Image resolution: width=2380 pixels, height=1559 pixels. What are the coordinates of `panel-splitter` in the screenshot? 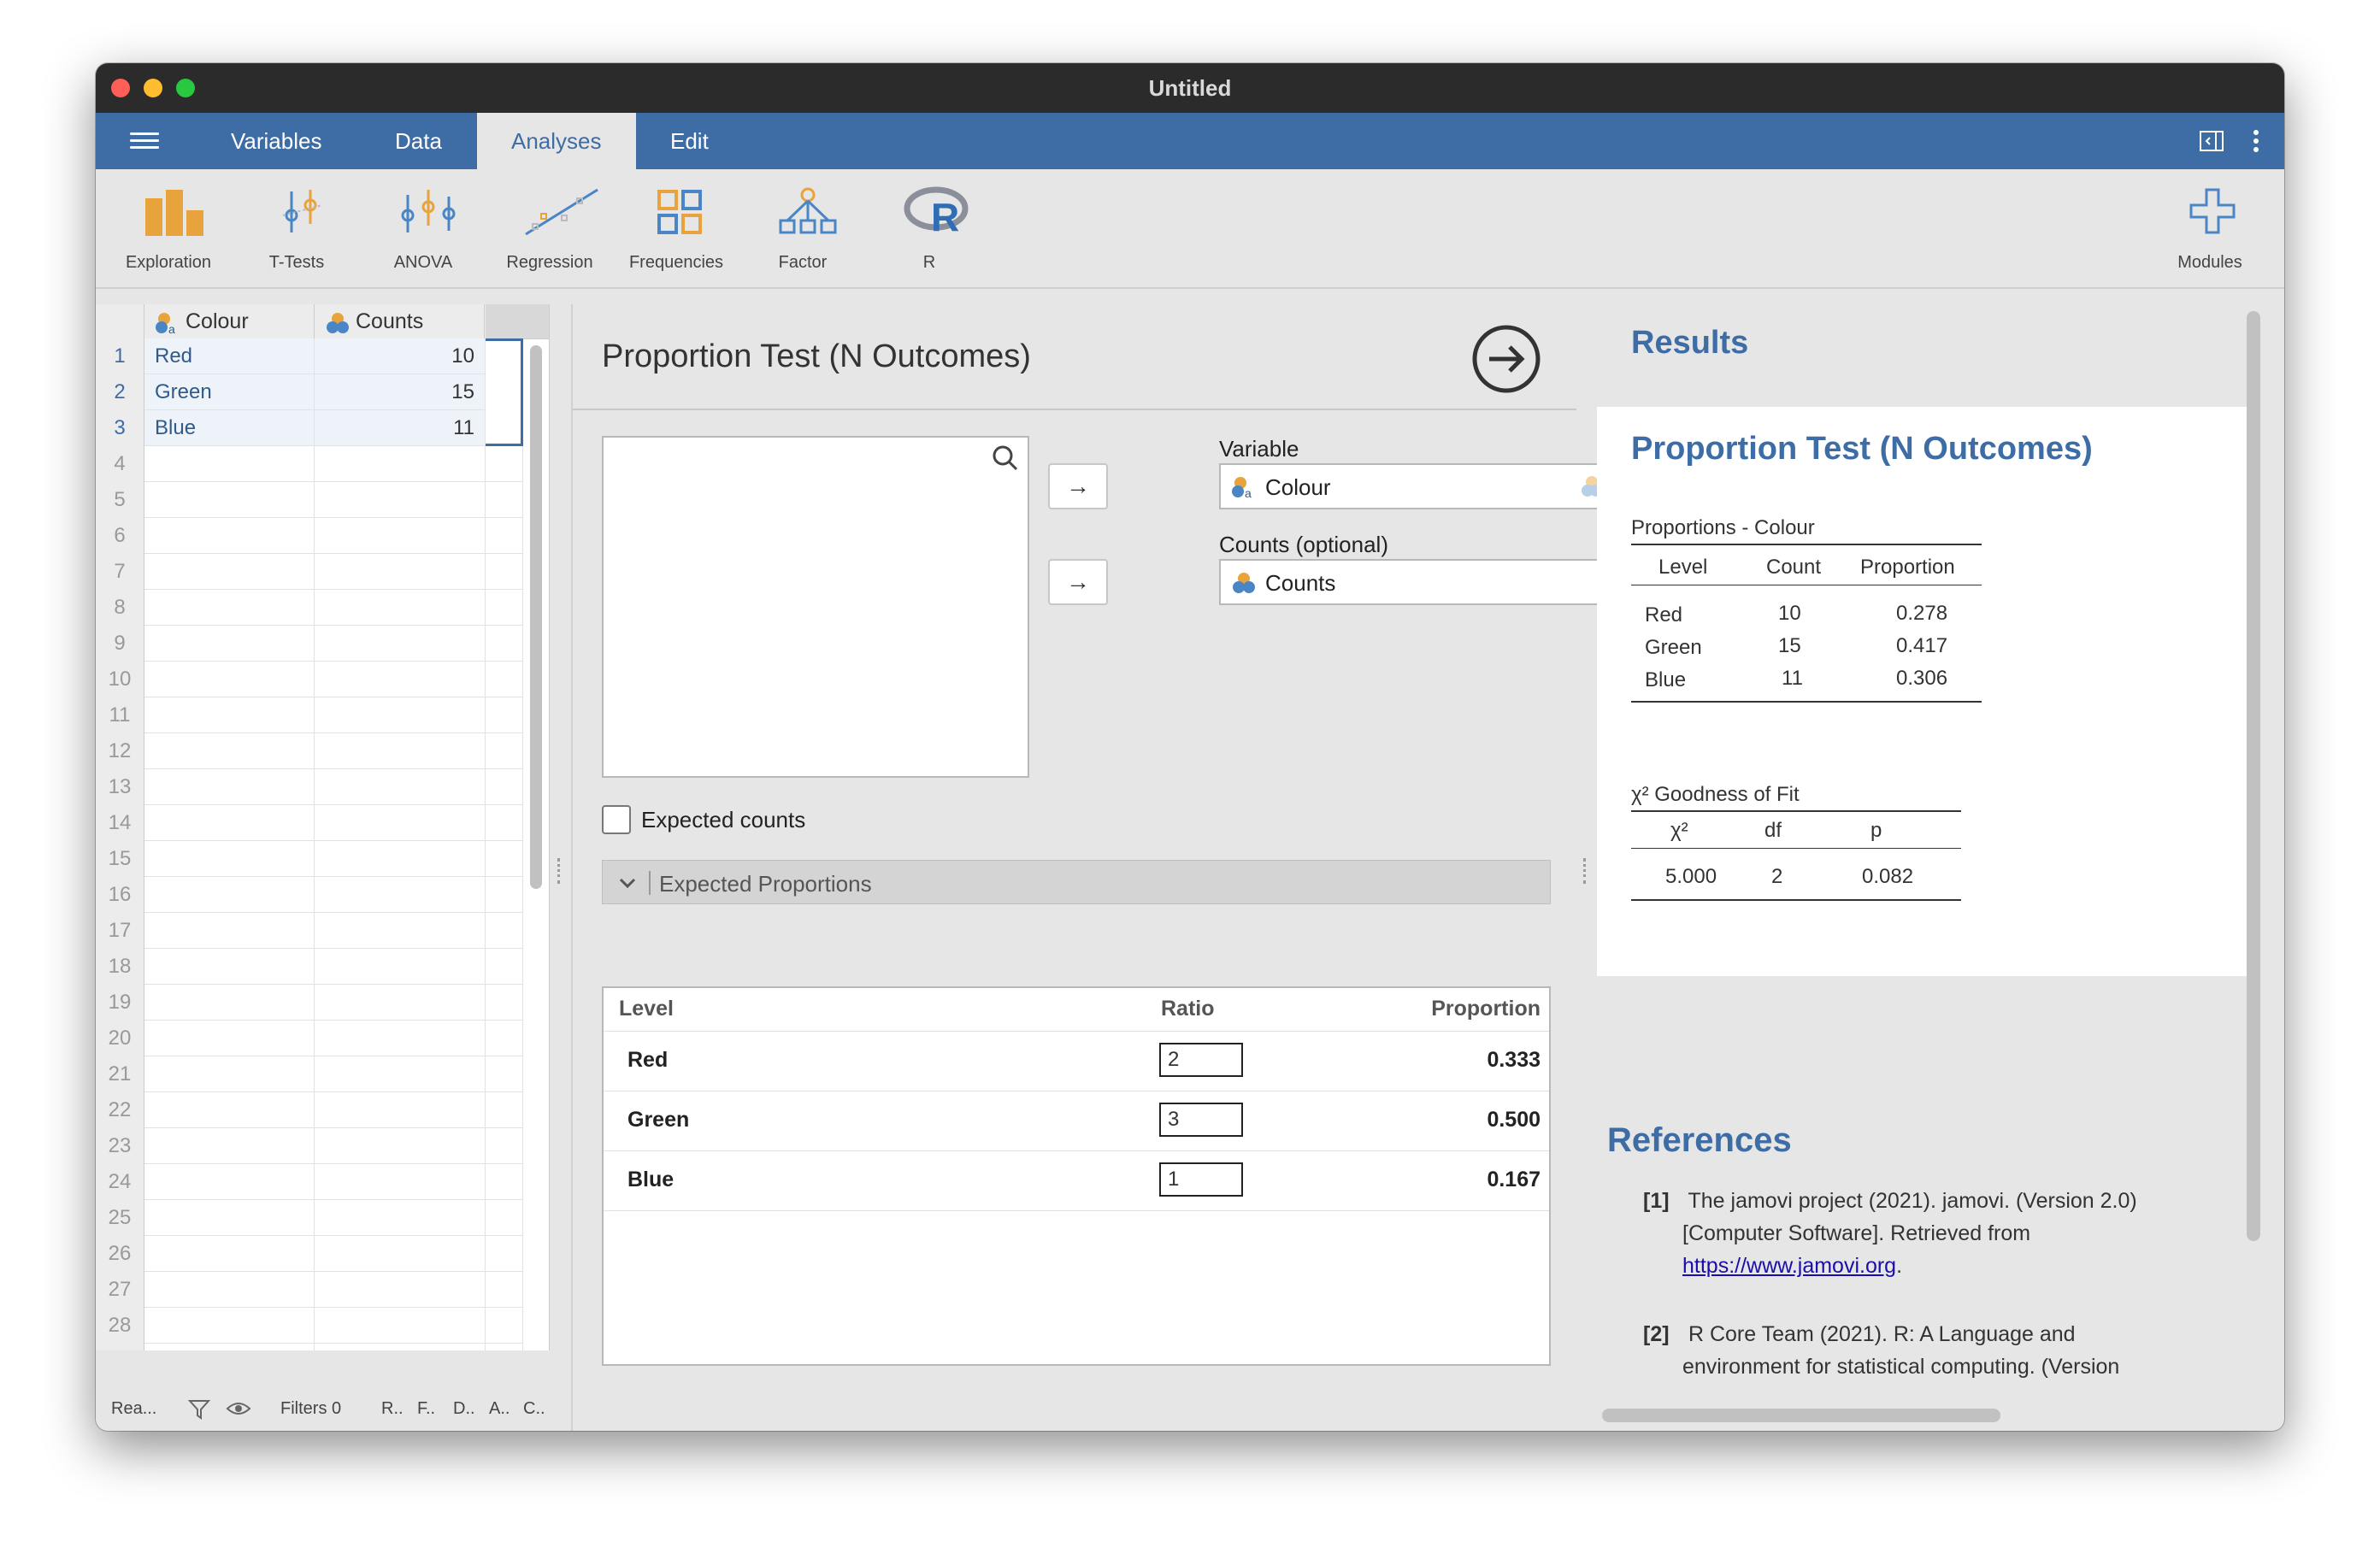 It's located at (561, 871).